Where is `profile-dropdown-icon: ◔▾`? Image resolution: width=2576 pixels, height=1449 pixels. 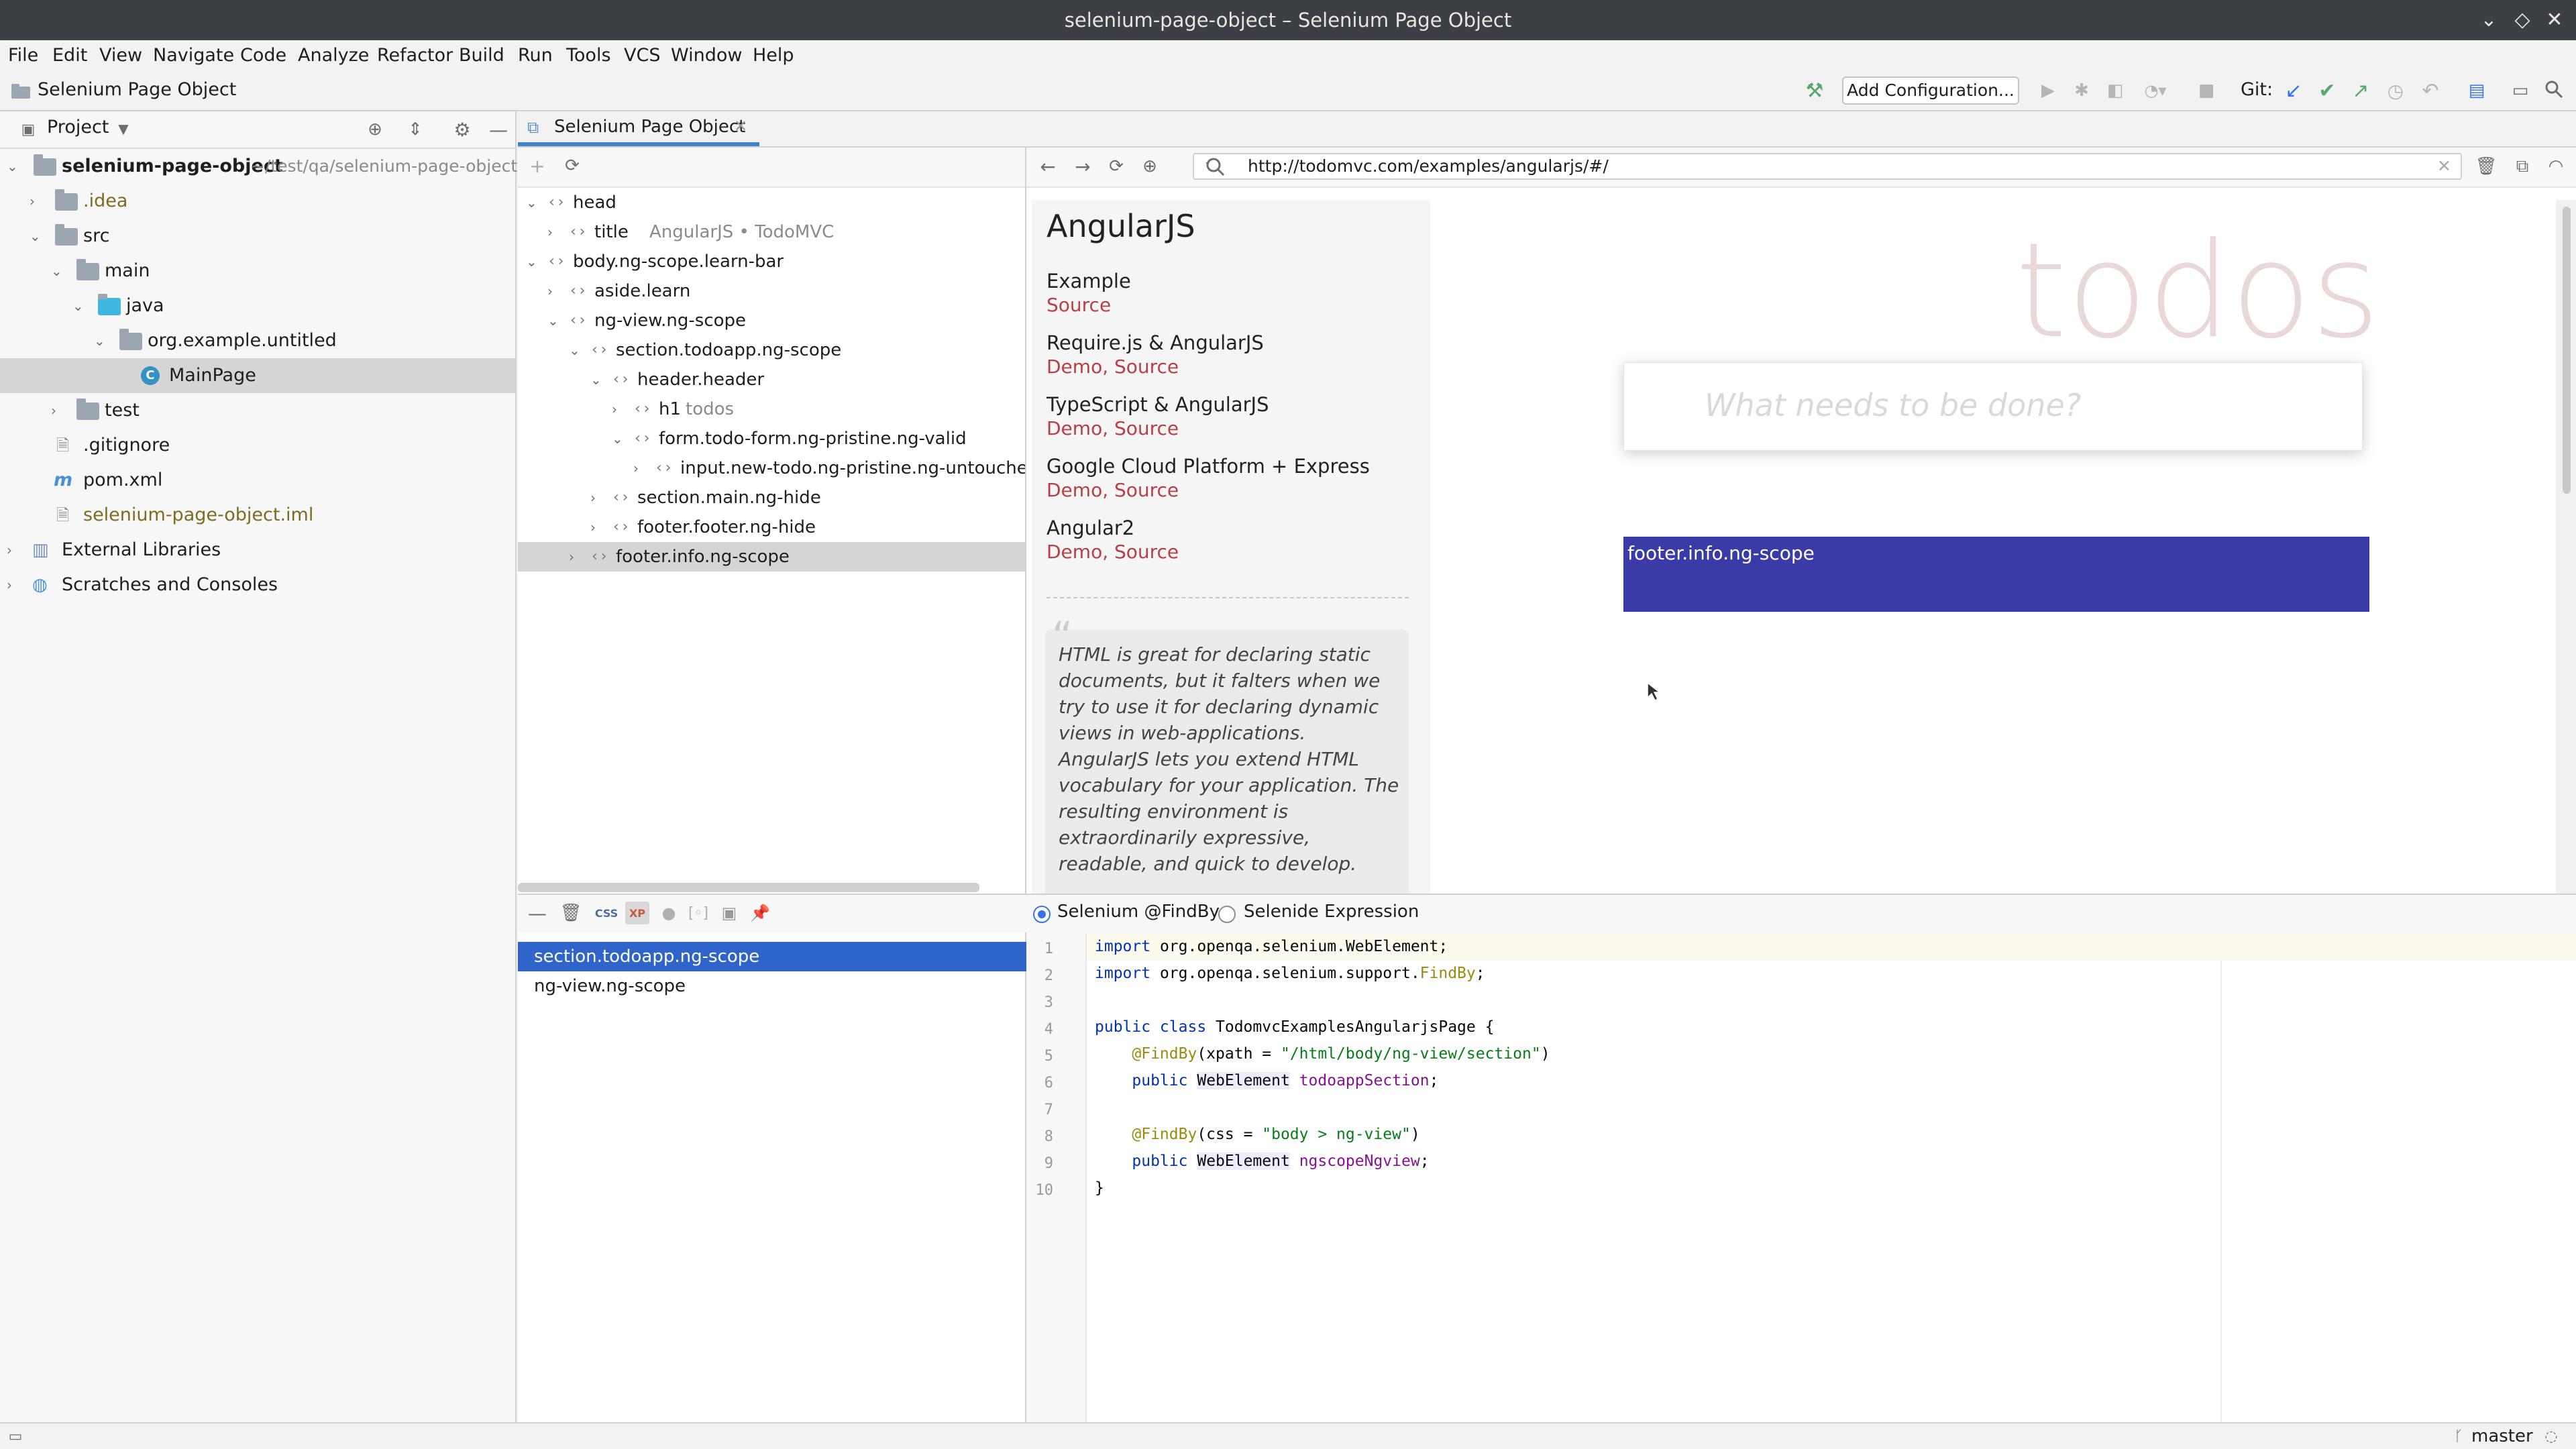
profile-dropdown-icon: ◔▾ is located at coordinates (2155, 90).